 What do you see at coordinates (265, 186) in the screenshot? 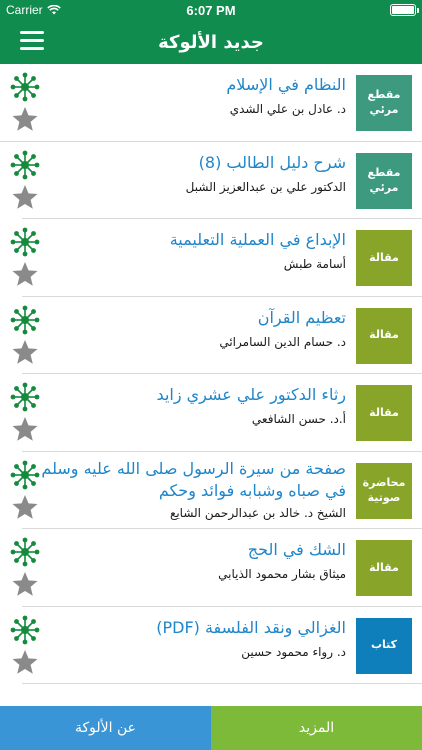
I see `item-author: الدكتور علي بن عبدالعزيز الشبل` at bounding box center [265, 186].